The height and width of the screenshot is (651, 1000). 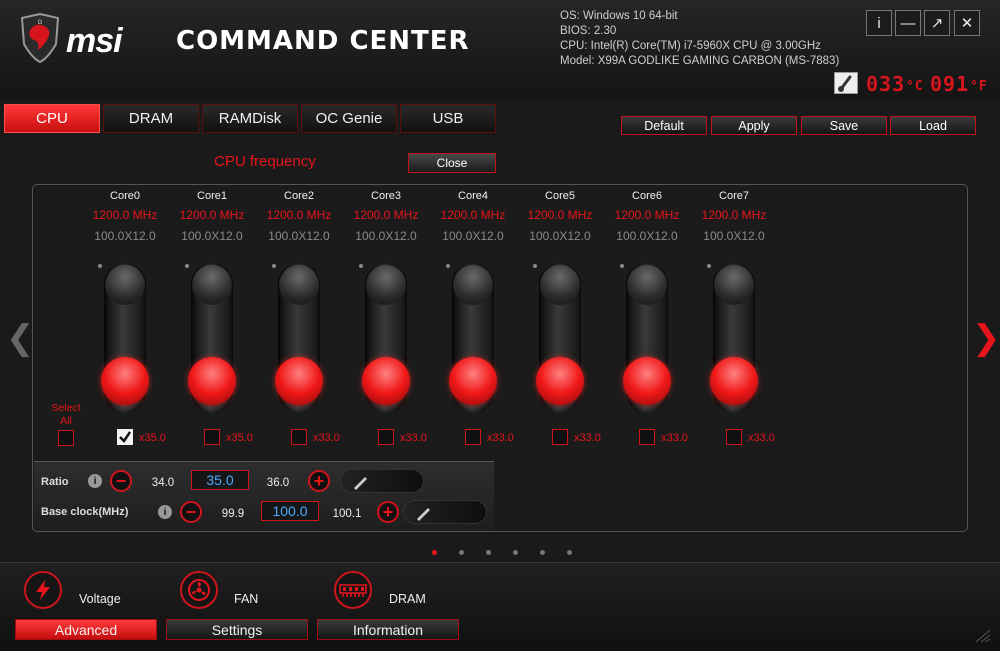 I want to click on lightning-icon, so click(x=43, y=590).